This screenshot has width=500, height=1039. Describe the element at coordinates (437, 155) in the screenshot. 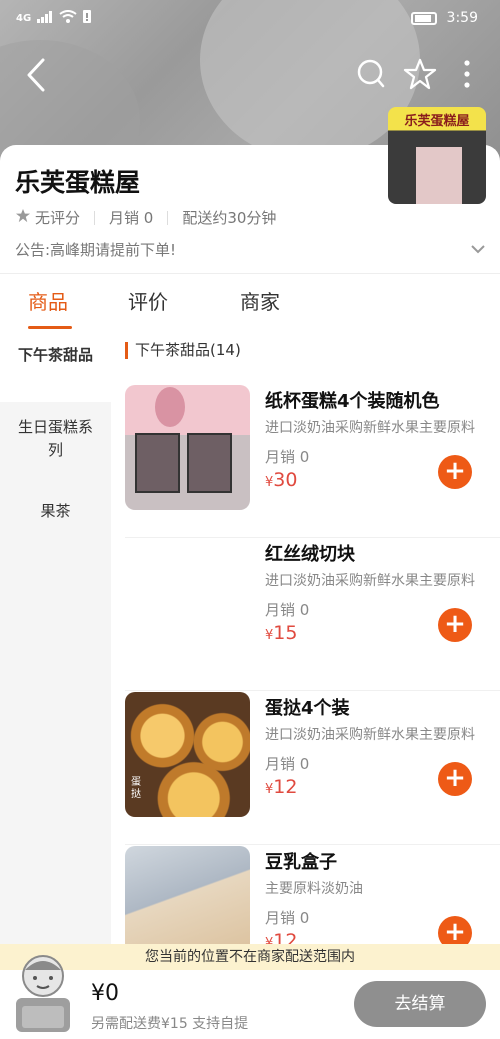

I see `store-photo: 乐芙蛋糕屋` at that location.